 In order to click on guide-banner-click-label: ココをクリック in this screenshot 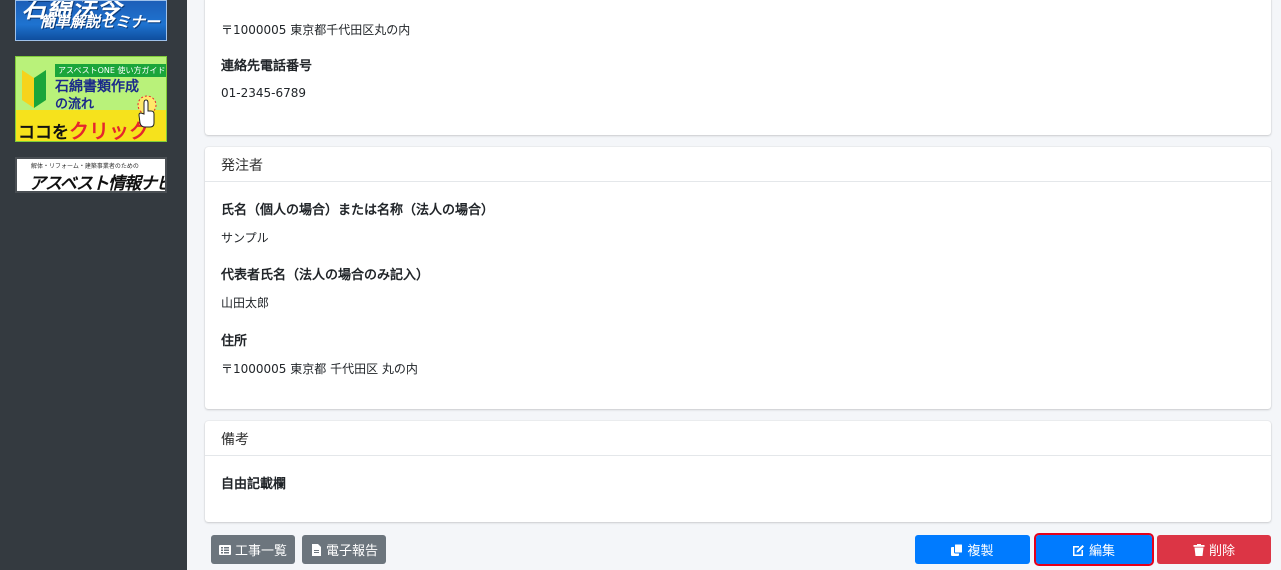, I will do `click(83, 128)`.